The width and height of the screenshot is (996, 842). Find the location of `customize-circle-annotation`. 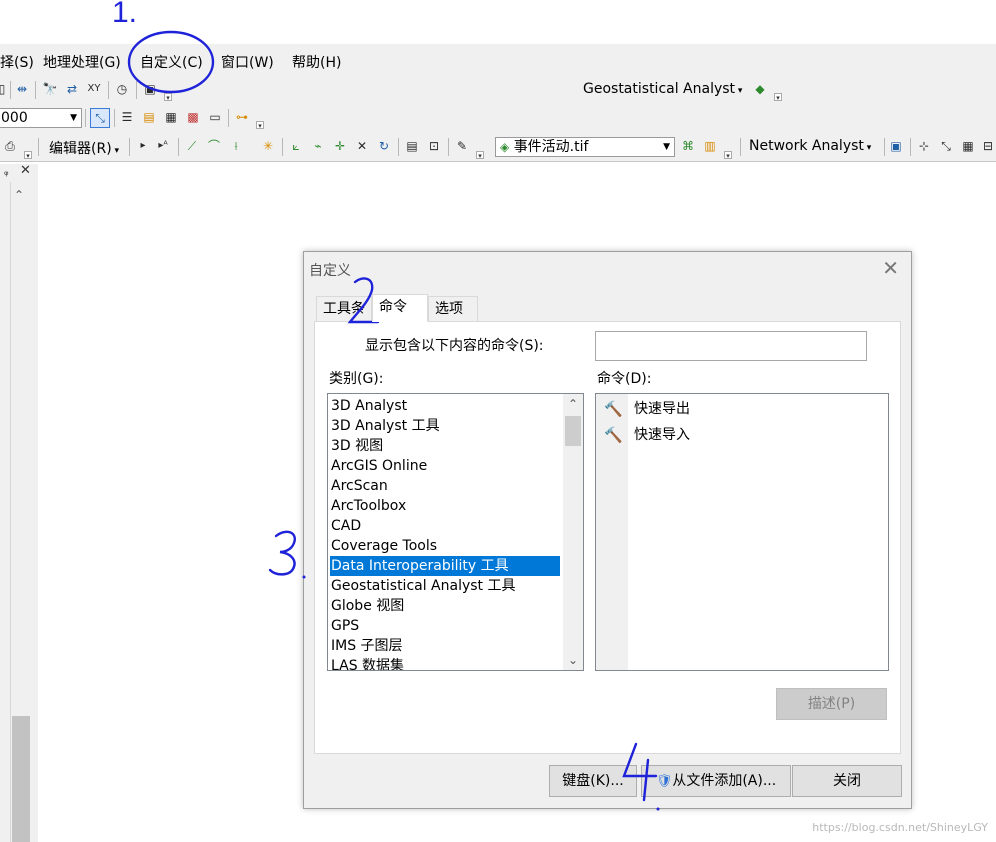

customize-circle-annotation is located at coordinates (171, 62).